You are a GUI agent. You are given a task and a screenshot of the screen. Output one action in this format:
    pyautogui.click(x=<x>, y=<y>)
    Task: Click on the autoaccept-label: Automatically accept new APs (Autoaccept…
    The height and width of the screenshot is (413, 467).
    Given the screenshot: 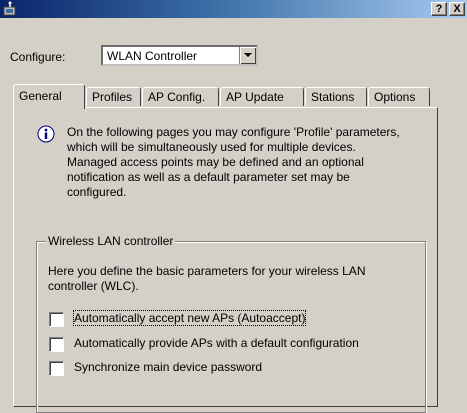 What is the action you would take?
    pyautogui.click(x=189, y=318)
    